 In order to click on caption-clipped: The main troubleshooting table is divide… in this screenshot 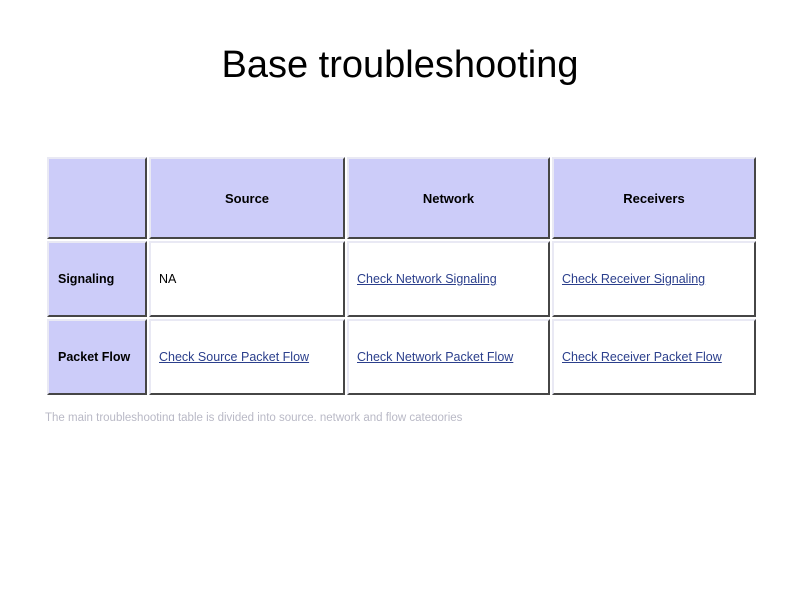, I will do `click(365, 416)`.